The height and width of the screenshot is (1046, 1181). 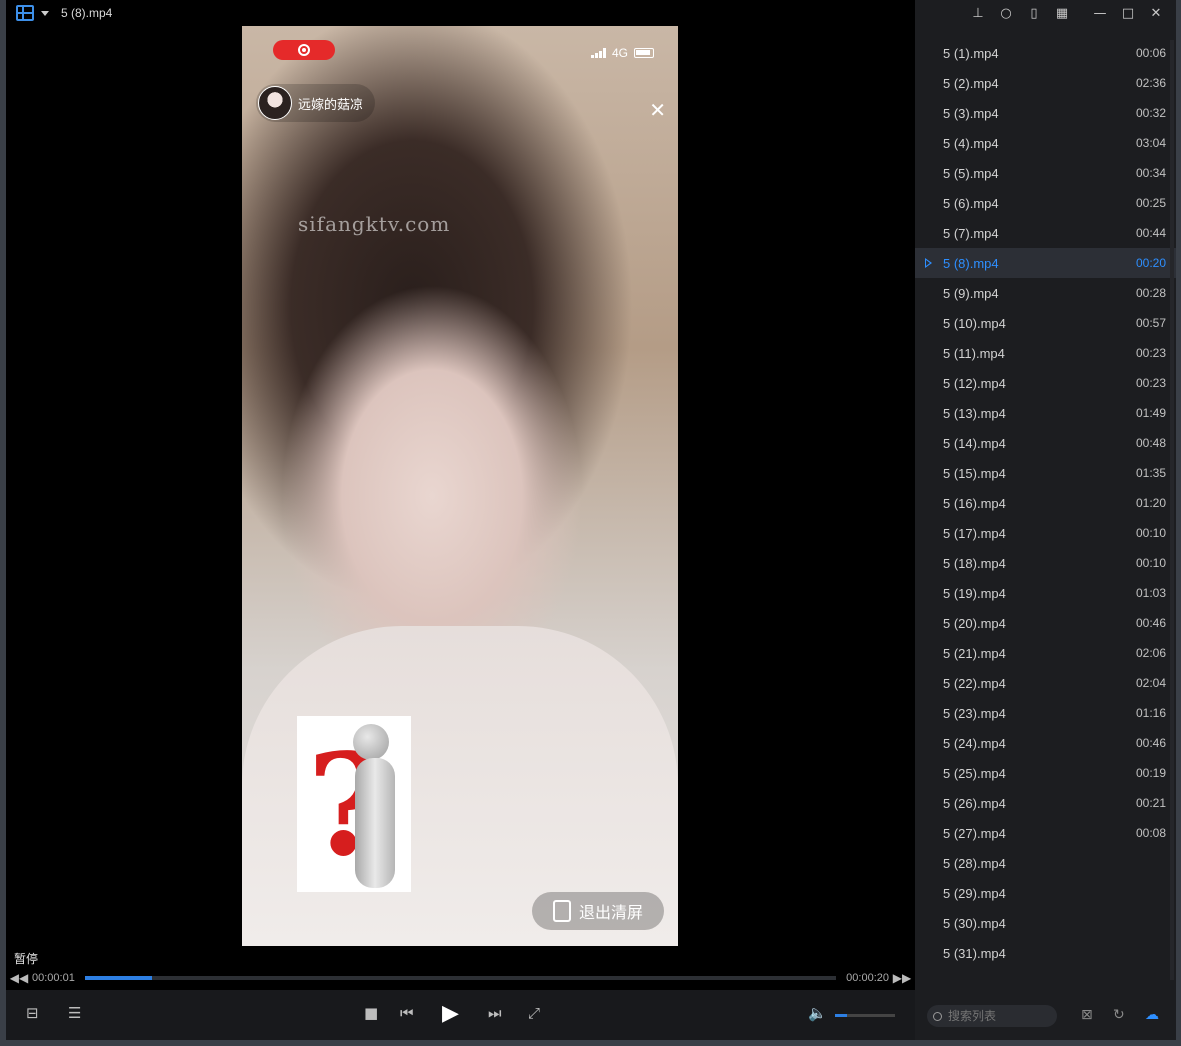 I want to click on clear-screen-label: 退出清屏, so click(x=610, y=912).